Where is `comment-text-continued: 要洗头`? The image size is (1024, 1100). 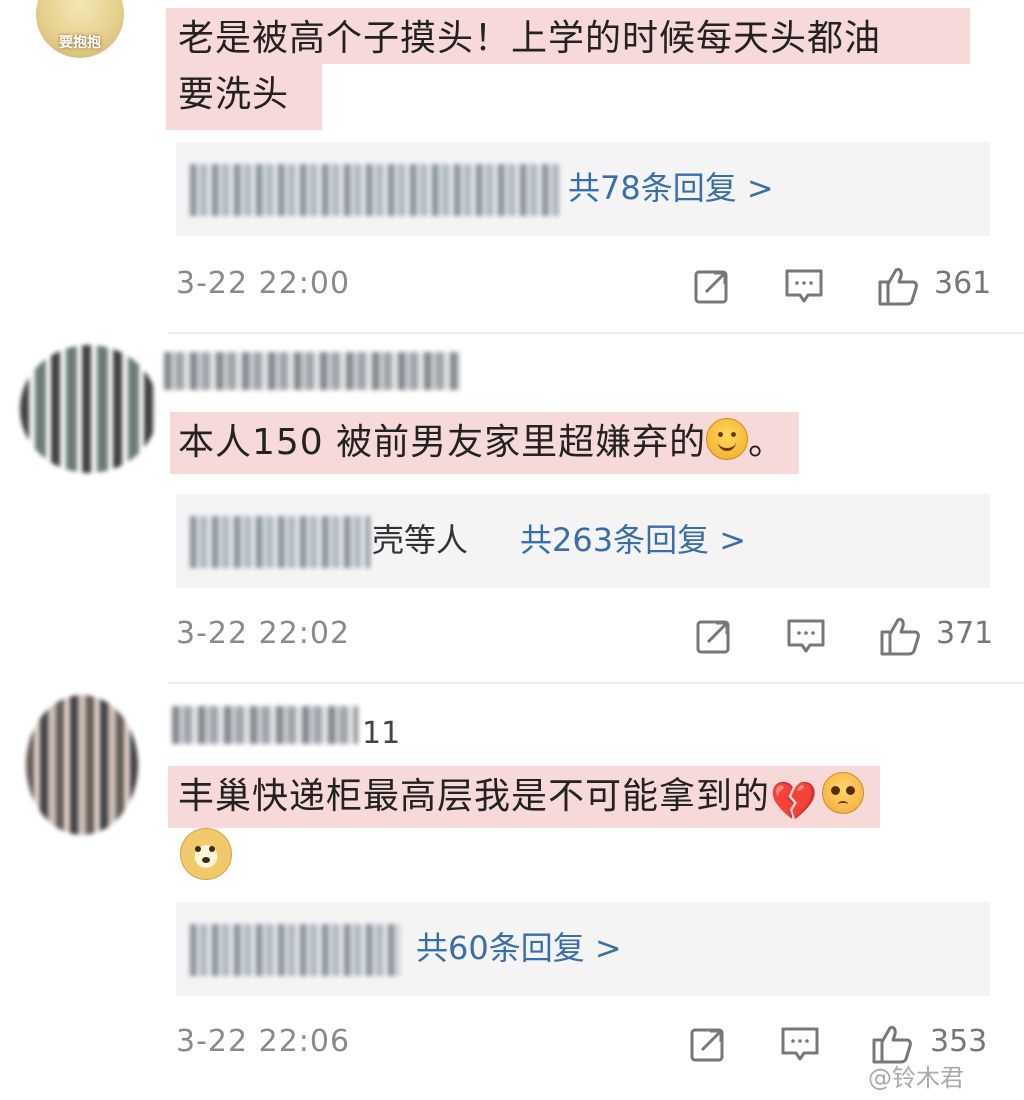
comment-text-continued: 要洗头 is located at coordinates (244, 97).